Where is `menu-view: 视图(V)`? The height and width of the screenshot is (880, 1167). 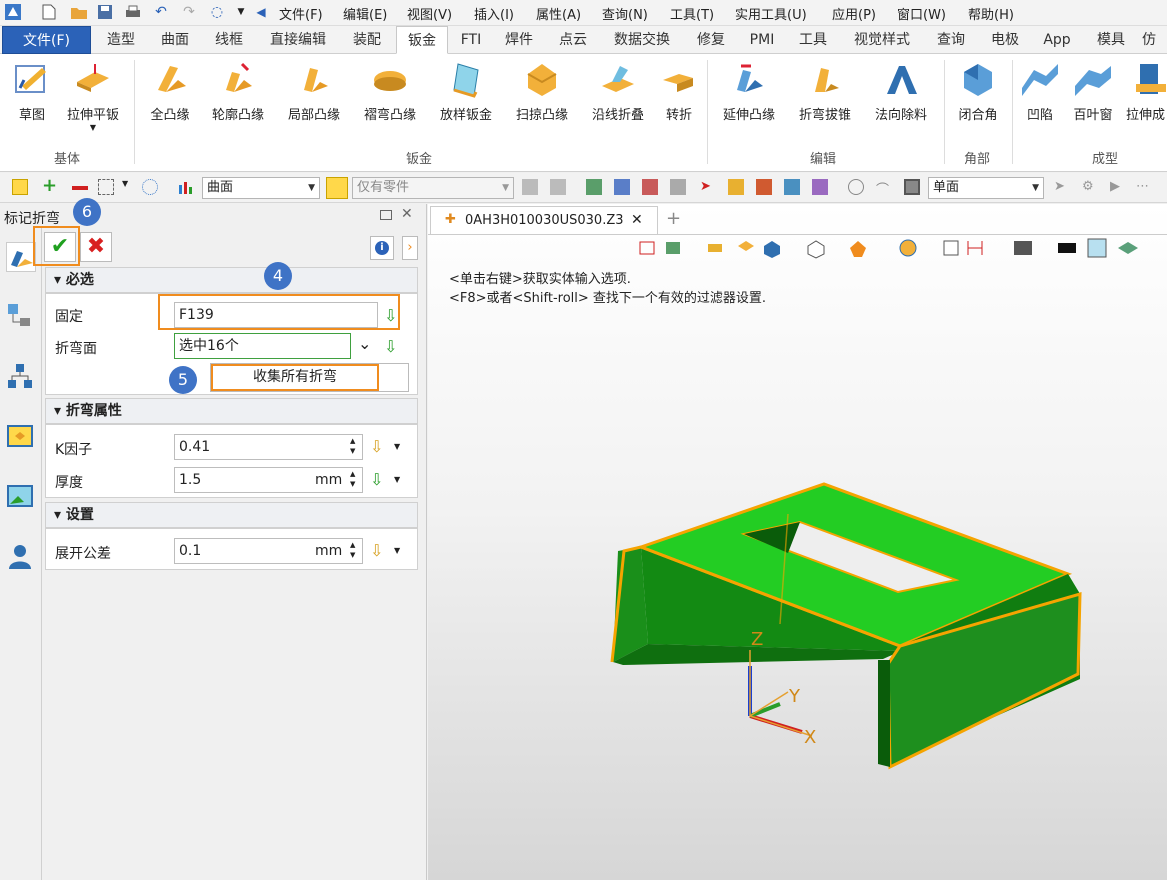 menu-view: 视图(V) is located at coordinates (429, 13).